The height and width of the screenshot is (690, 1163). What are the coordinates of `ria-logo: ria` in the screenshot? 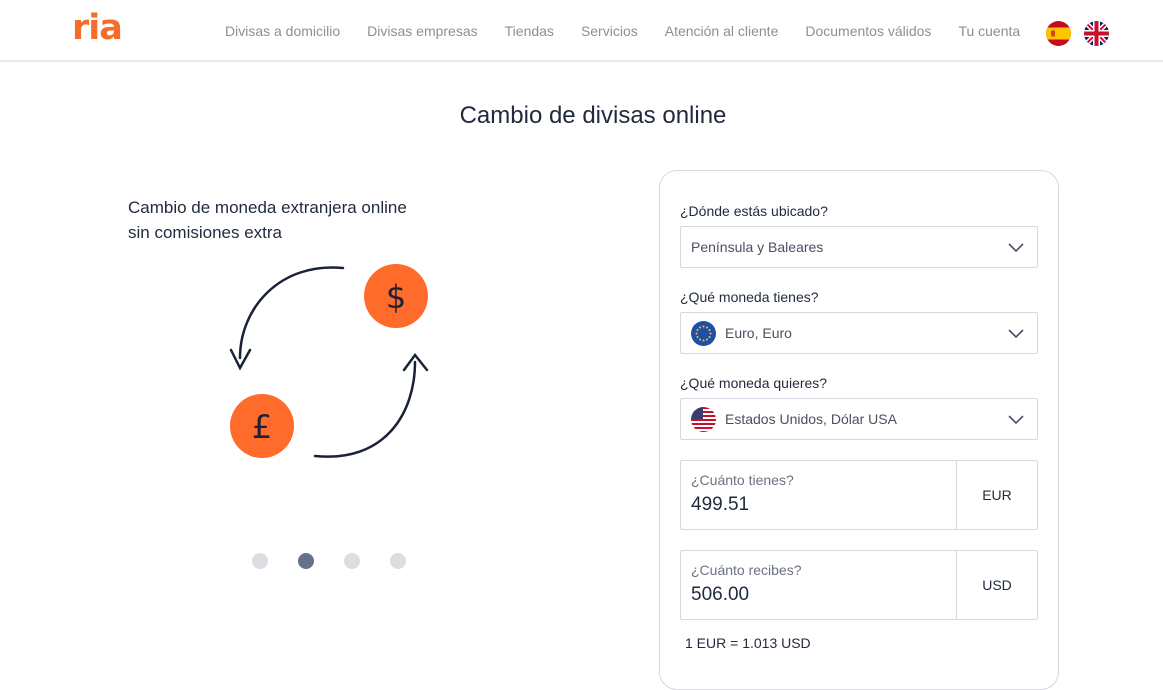 It's located at (97, 28).